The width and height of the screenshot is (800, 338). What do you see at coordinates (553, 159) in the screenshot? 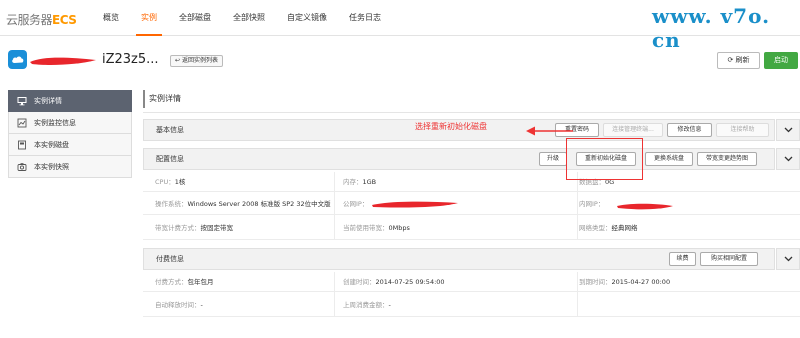
I see `upgrade-button: 升级` at bounding box center [553, 159].